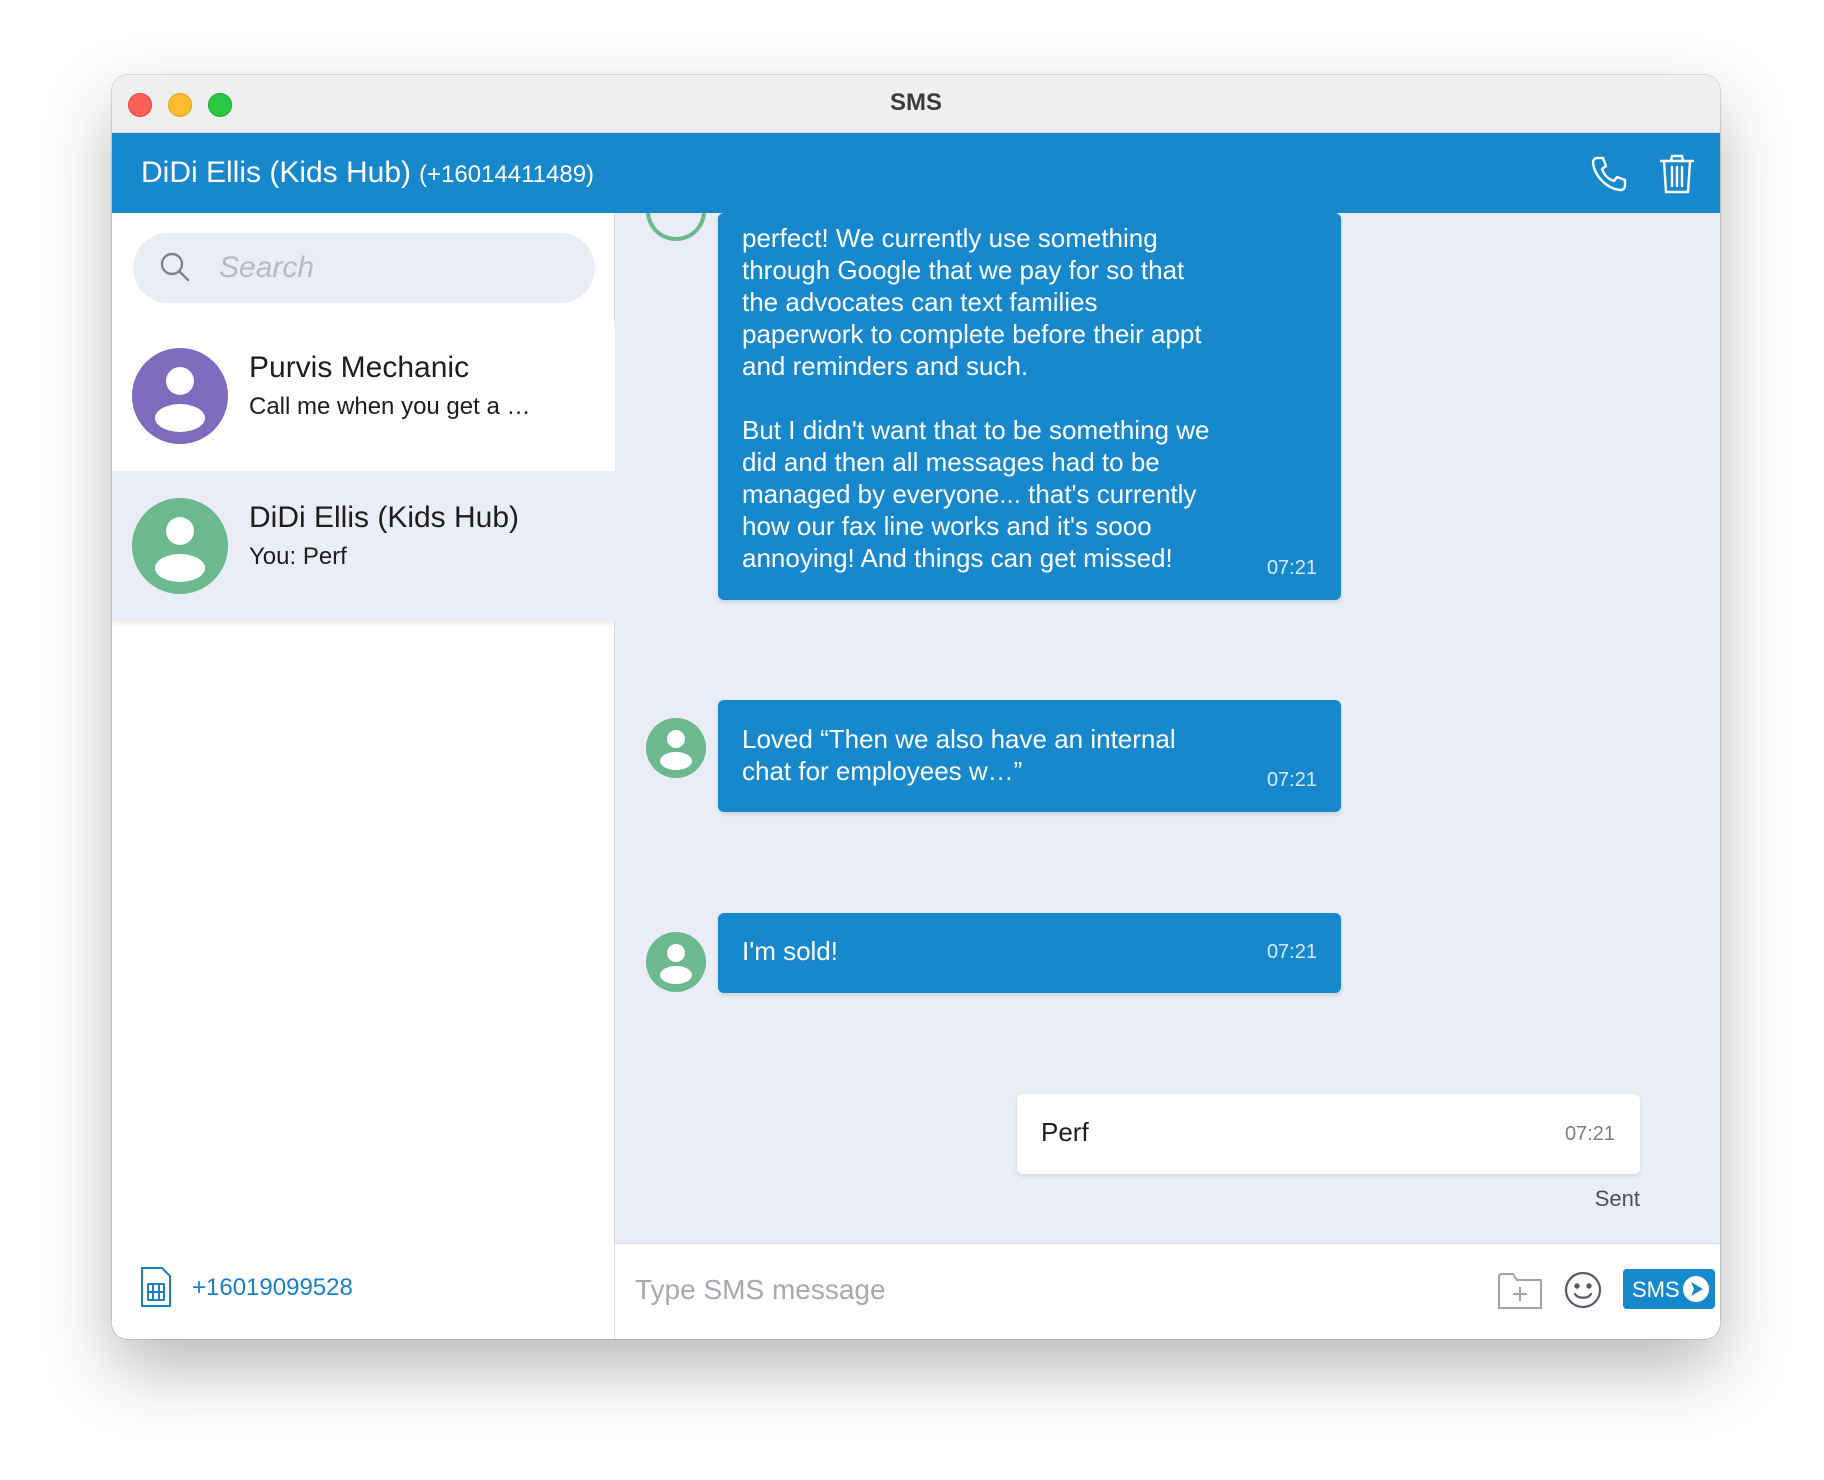 Image resolution: width=1824 pixels, height=1480 pixels. I want to click on phone-icon, so click(1609, 174).